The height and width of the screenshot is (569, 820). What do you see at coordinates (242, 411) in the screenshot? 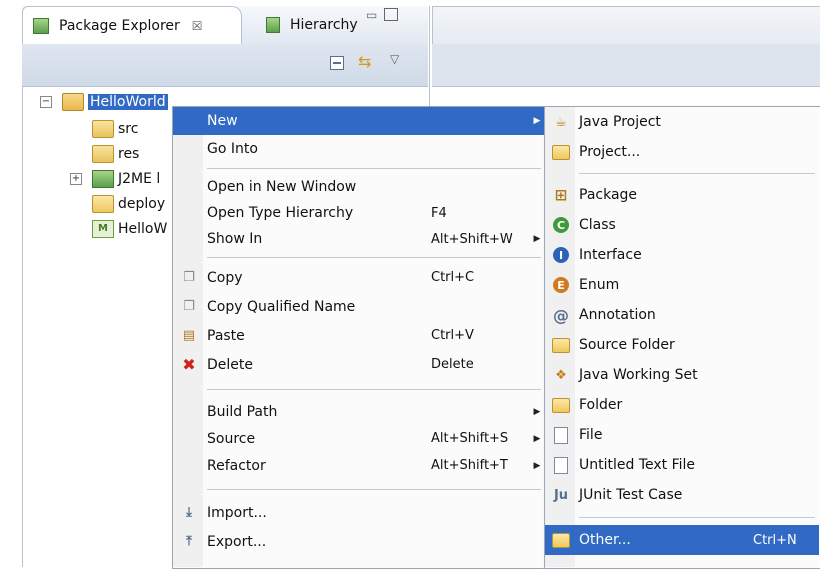
I see `menu-label: Build Path` at bounding box center [242, 411].